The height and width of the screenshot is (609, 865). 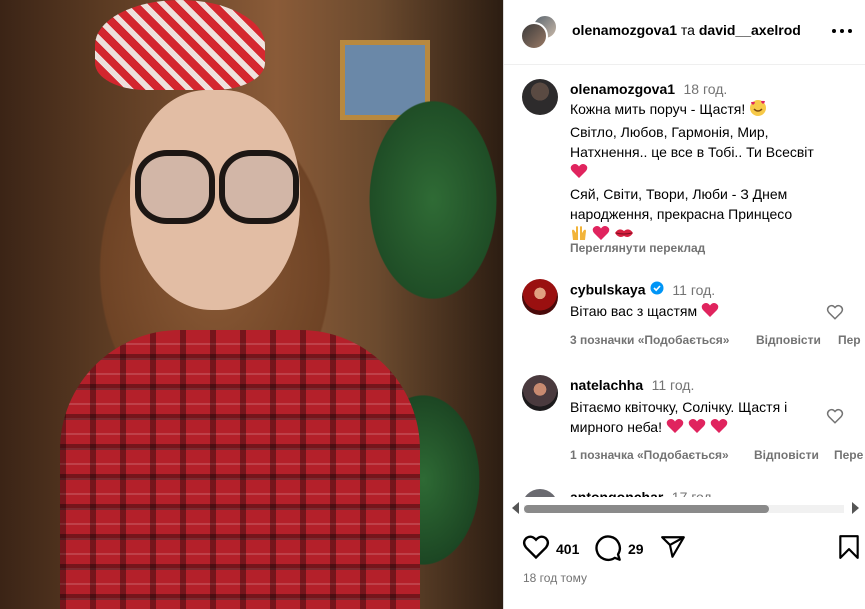 What do you see at coordinates (843, 31) in the screenshot?
I see `more-options-icon` at bounding box center [843, 31].